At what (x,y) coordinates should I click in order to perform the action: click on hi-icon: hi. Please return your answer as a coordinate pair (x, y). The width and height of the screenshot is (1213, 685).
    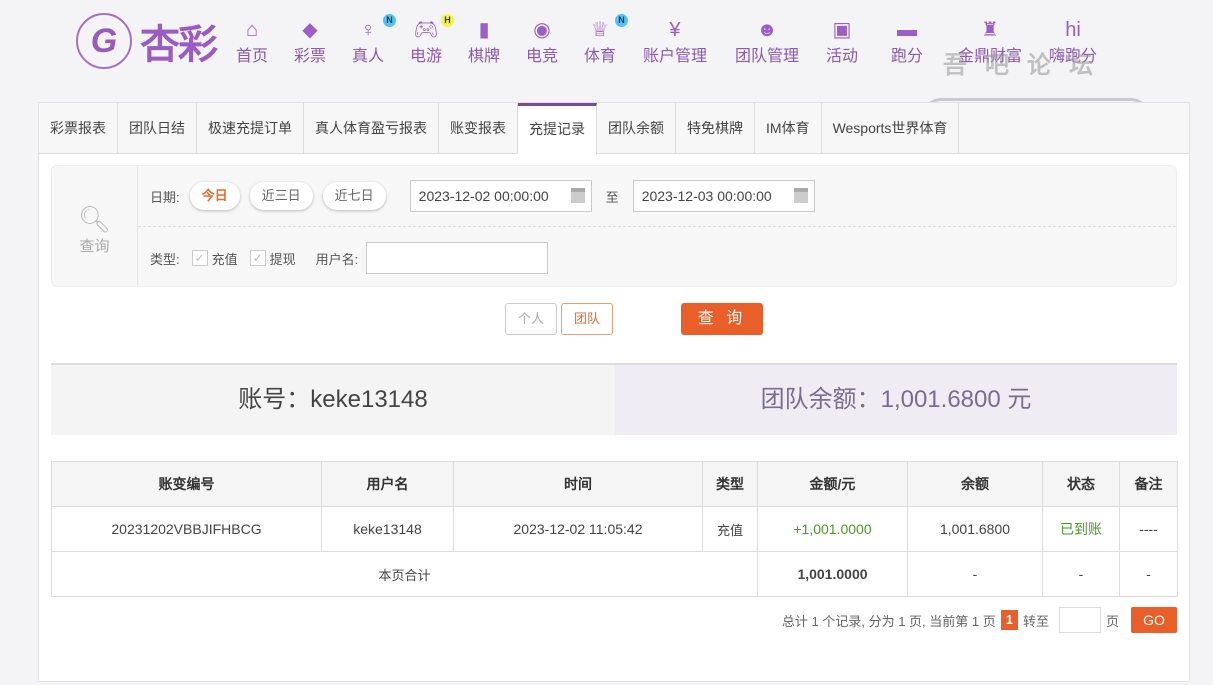
    Looking at the image, I should click on (1073, 30).